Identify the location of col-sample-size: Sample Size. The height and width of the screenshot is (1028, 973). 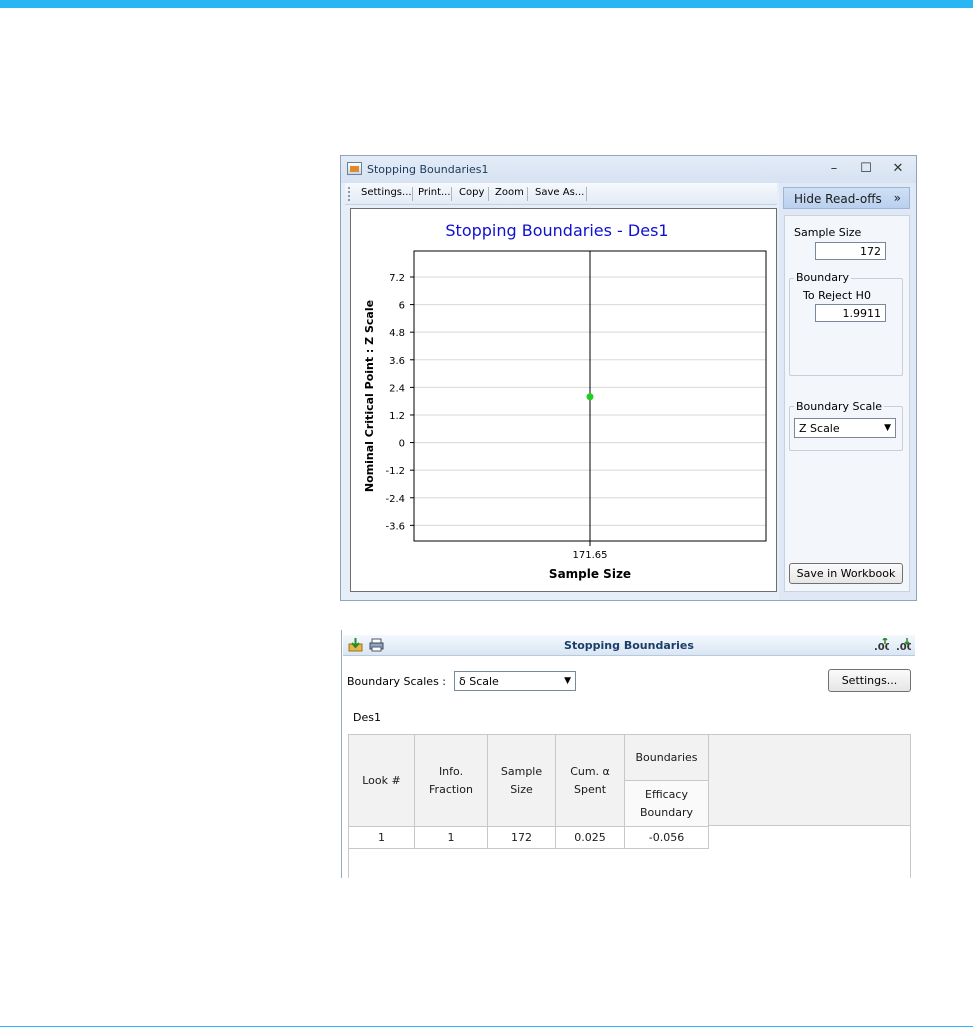
(521, 780).